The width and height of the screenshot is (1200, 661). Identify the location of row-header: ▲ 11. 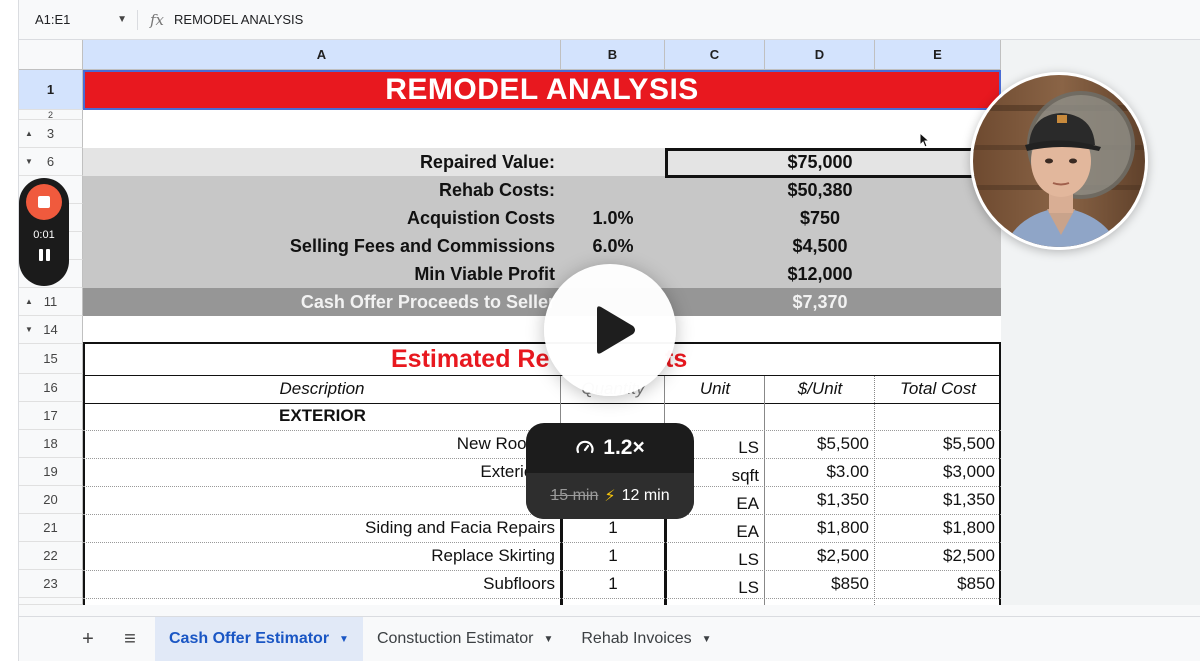
(51, 302).